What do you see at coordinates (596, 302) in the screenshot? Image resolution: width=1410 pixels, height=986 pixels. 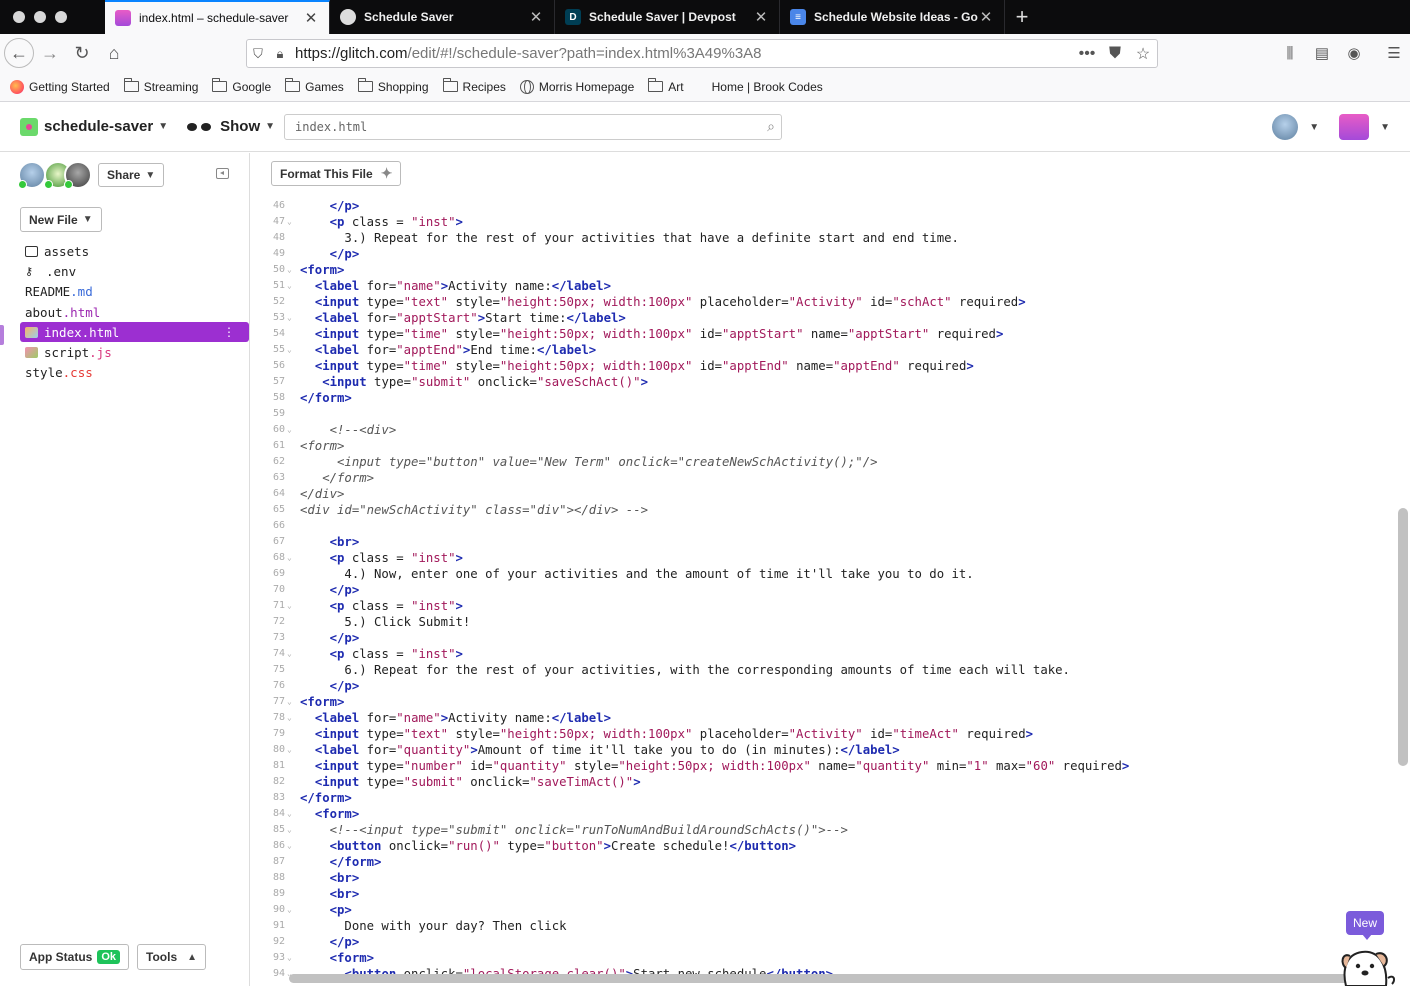 I see `code-token: "height:50px; width:100px"` at bounding box center [596, 302].